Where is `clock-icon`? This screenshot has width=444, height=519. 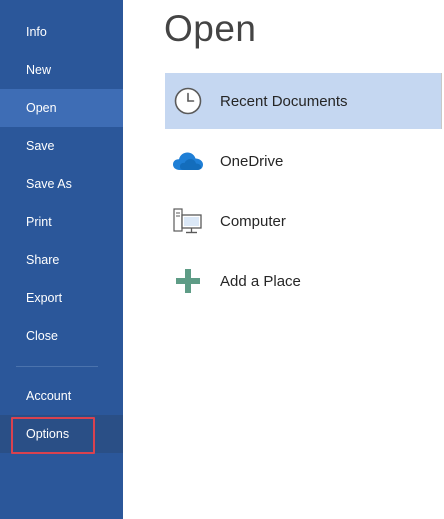 clock-icon is located at coordinates (188, 101).